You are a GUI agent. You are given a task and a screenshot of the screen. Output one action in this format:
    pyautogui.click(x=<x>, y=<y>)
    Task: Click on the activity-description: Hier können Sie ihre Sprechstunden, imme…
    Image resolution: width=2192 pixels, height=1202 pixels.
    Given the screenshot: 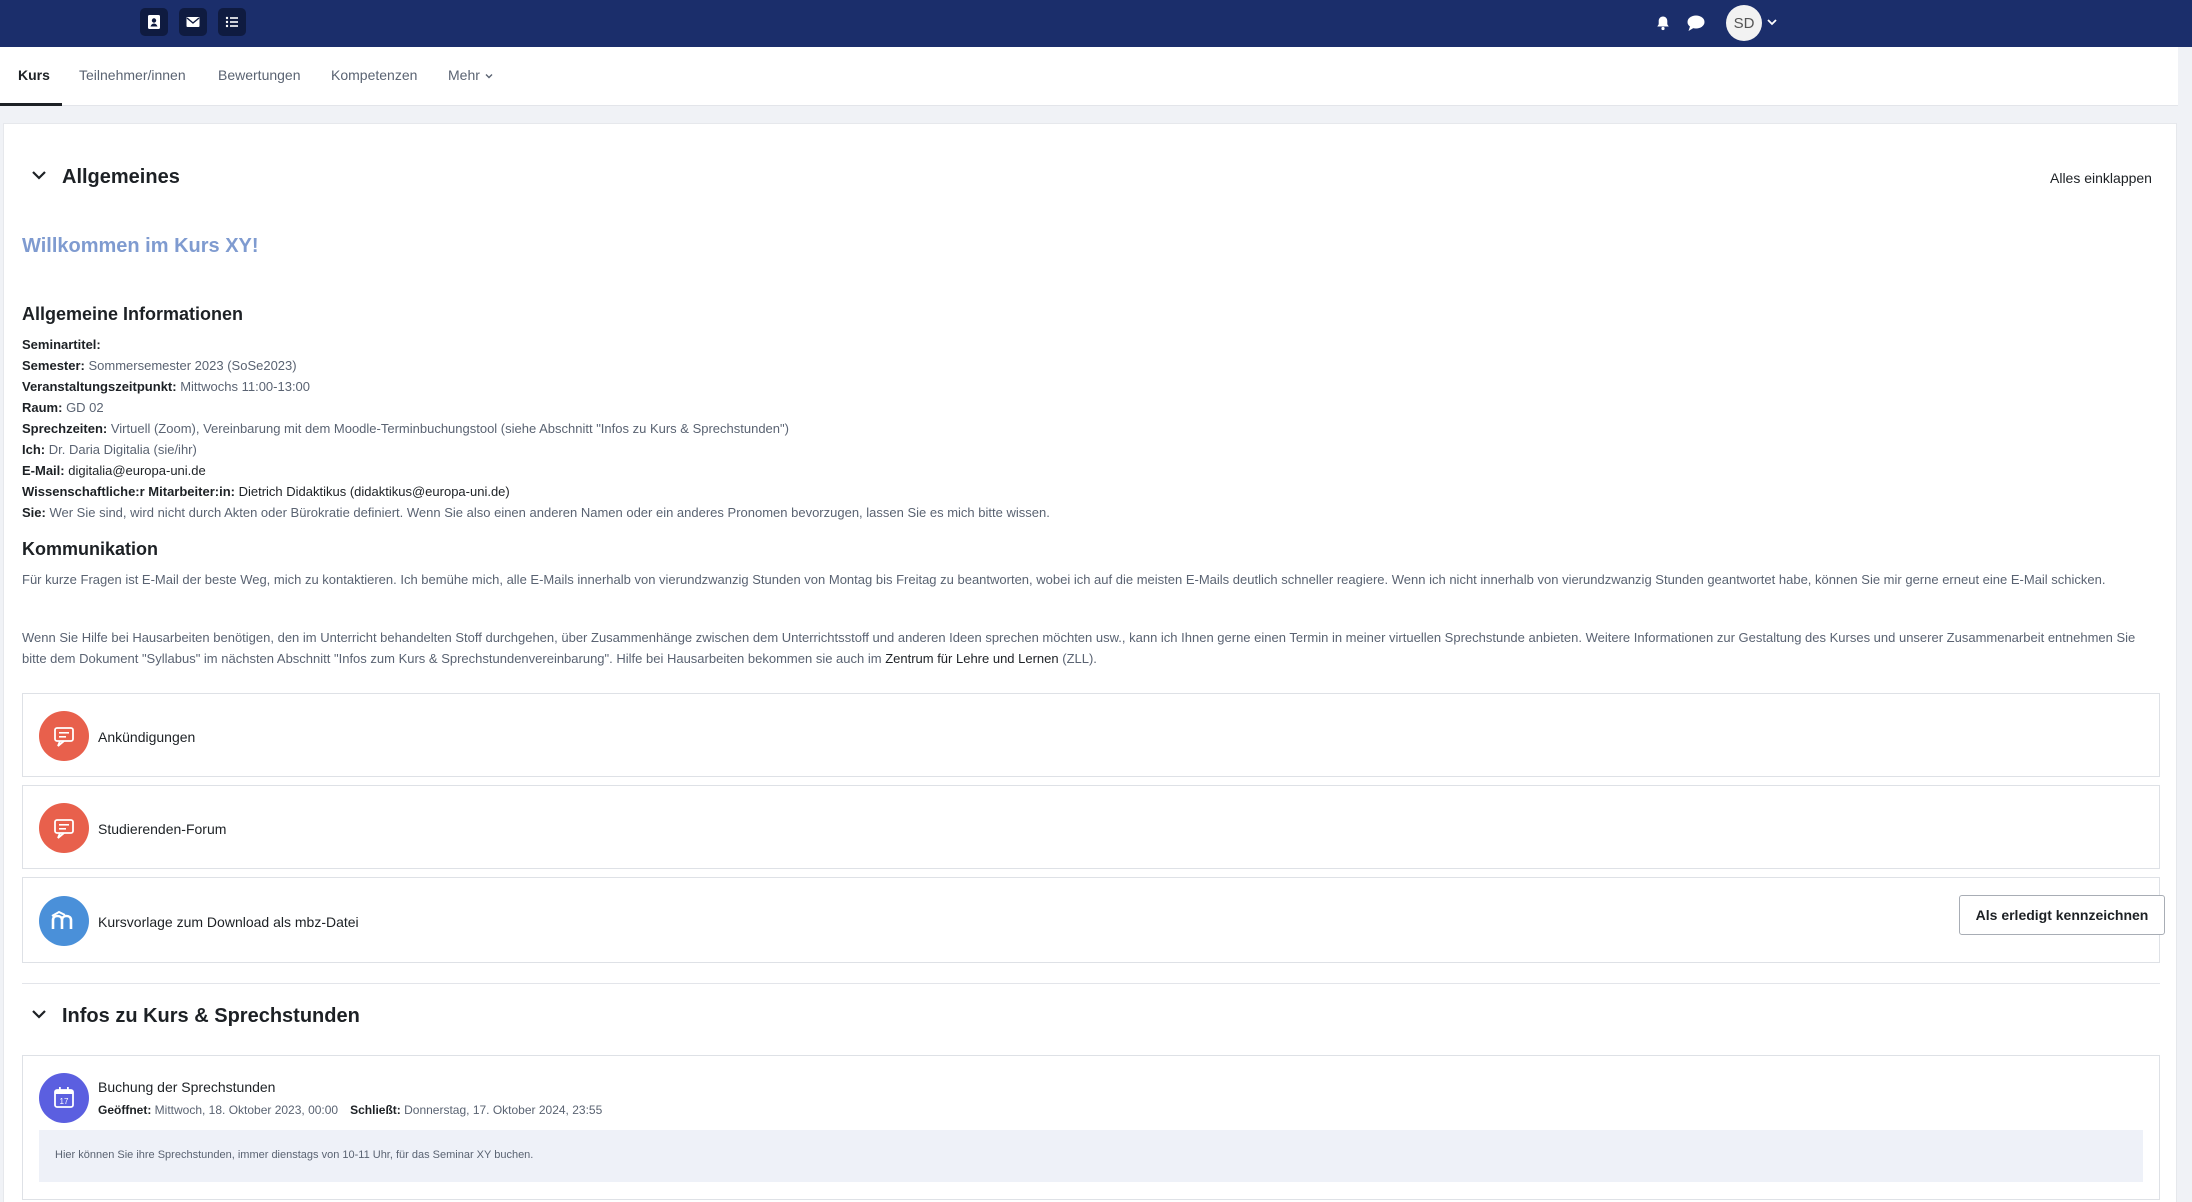 What is the action you would take?
    pyautogui.click(x=1091, y=1156)
    